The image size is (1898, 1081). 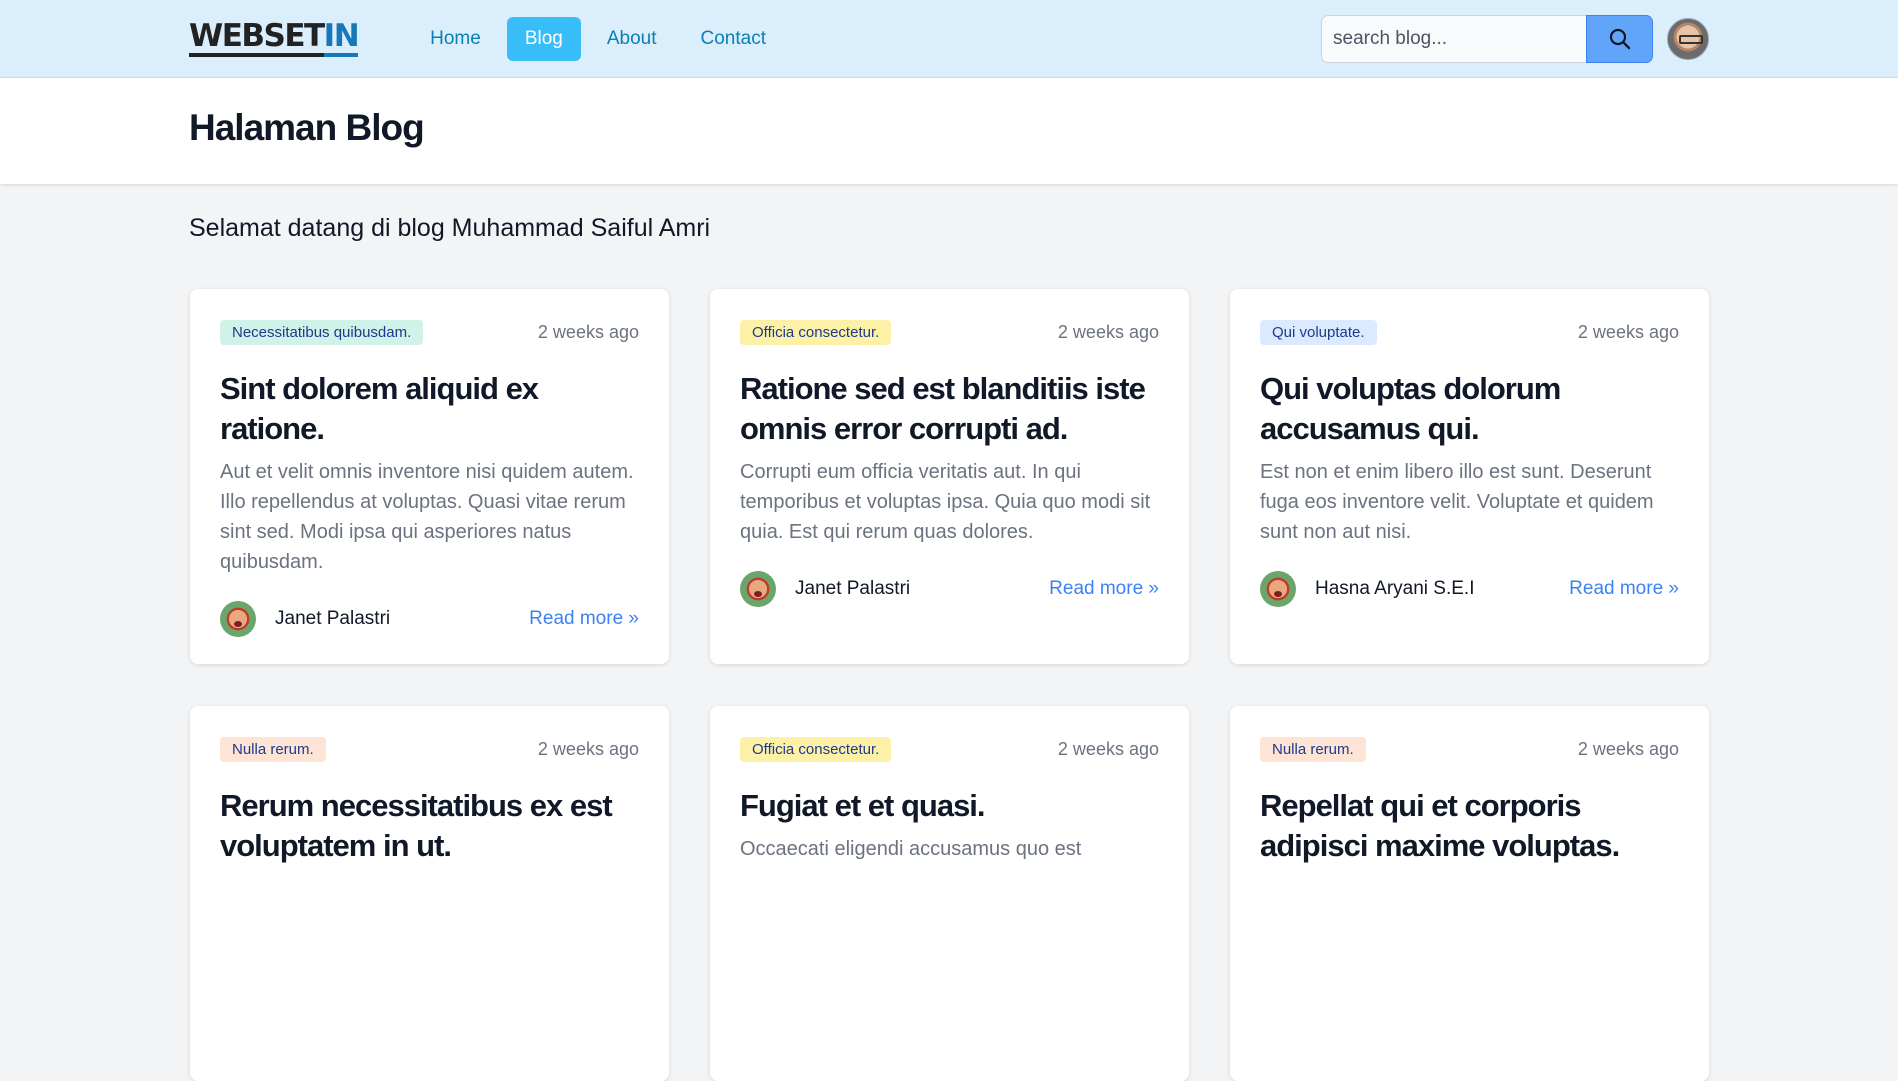 I want to click on card-footer: Hasna Aryani S.E.I Read more », so click(x=1469, y=589).